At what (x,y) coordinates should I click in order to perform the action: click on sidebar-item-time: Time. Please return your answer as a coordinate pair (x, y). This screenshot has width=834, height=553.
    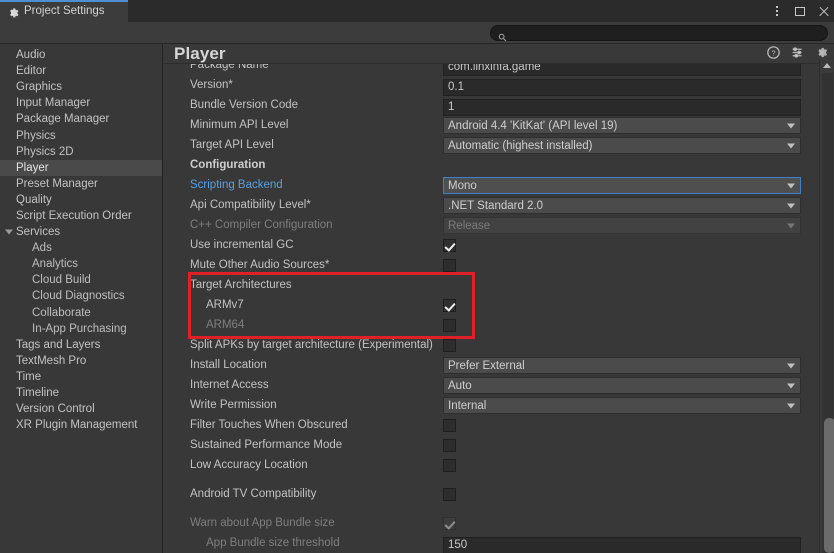
    Looking at the image, I should click on (81, 377).